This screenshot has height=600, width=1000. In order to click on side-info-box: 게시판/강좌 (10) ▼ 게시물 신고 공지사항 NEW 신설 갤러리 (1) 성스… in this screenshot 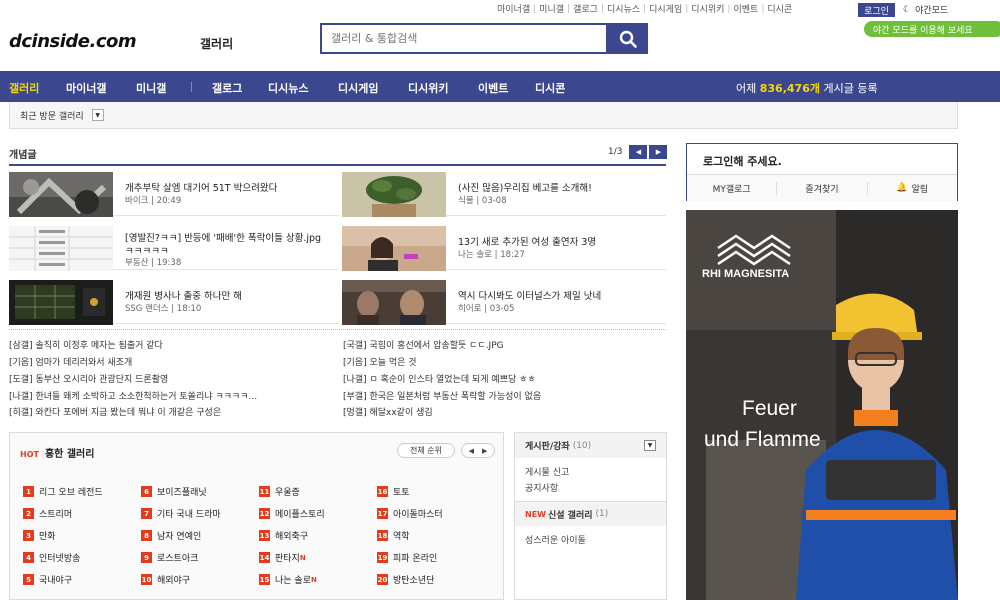, I will do `click(590, 516)`.